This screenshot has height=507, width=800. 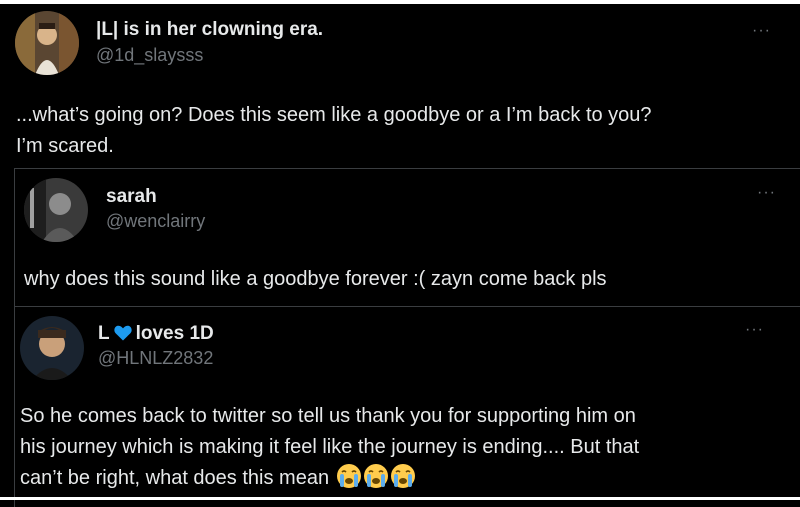 I want to click on user-handle: @wenclairry, so click(x=155, y=221).